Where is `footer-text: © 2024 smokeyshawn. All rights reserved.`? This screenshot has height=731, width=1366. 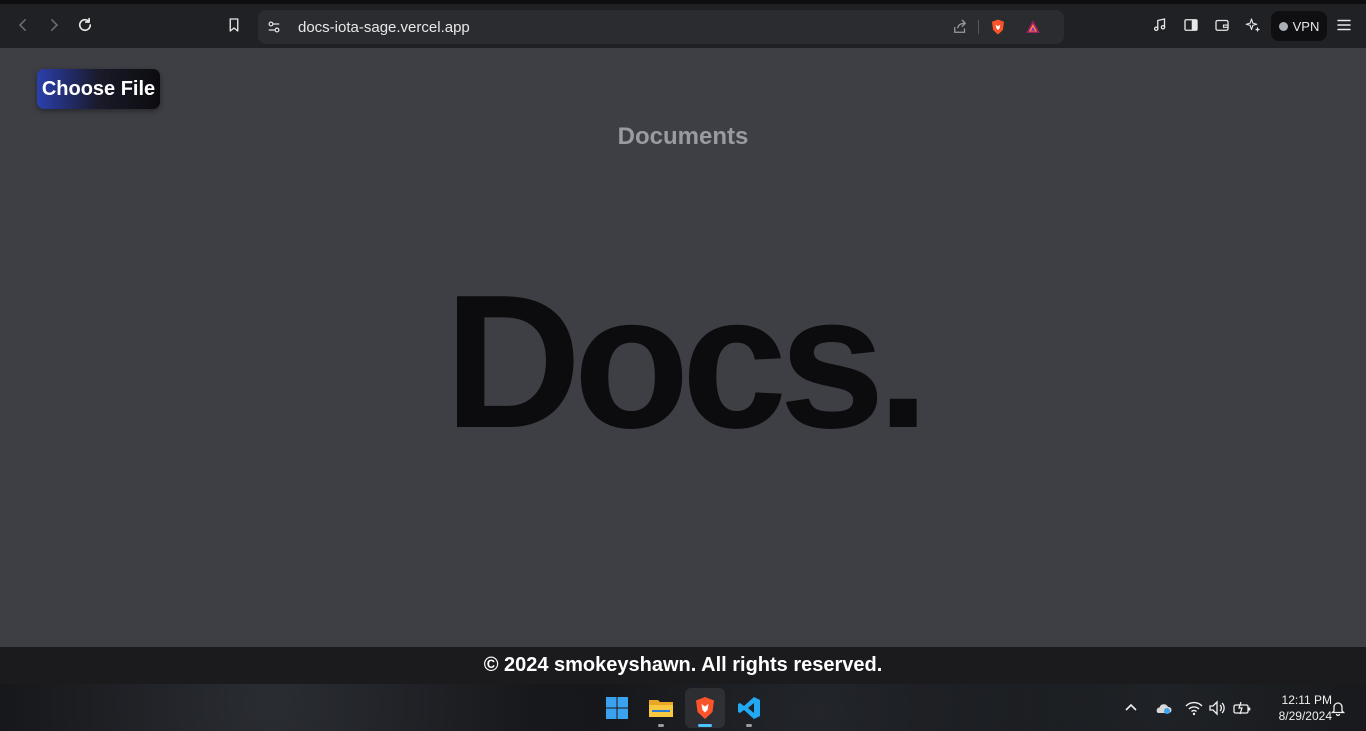
footer-text: © 2024 smokeyshawn. All rights reserved. is located at coordinates (683, 665).